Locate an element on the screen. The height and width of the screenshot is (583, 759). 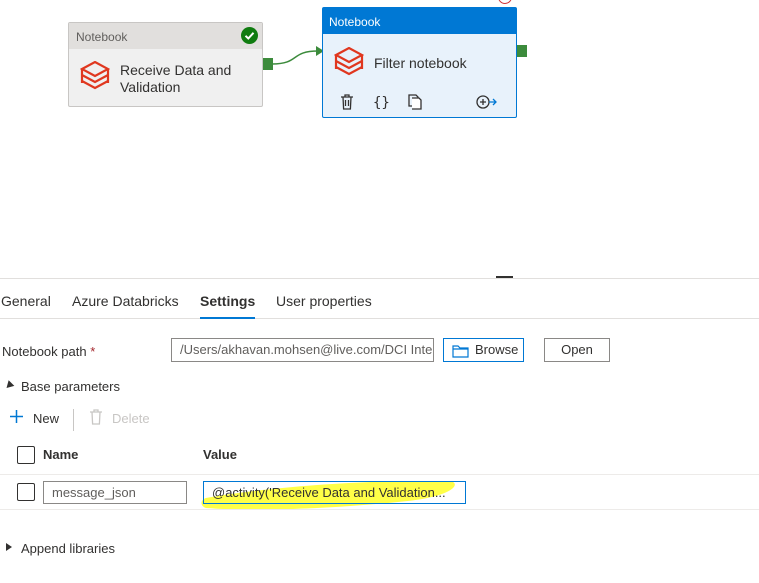
browse-button: Browse is located at coordinates (483, 350).